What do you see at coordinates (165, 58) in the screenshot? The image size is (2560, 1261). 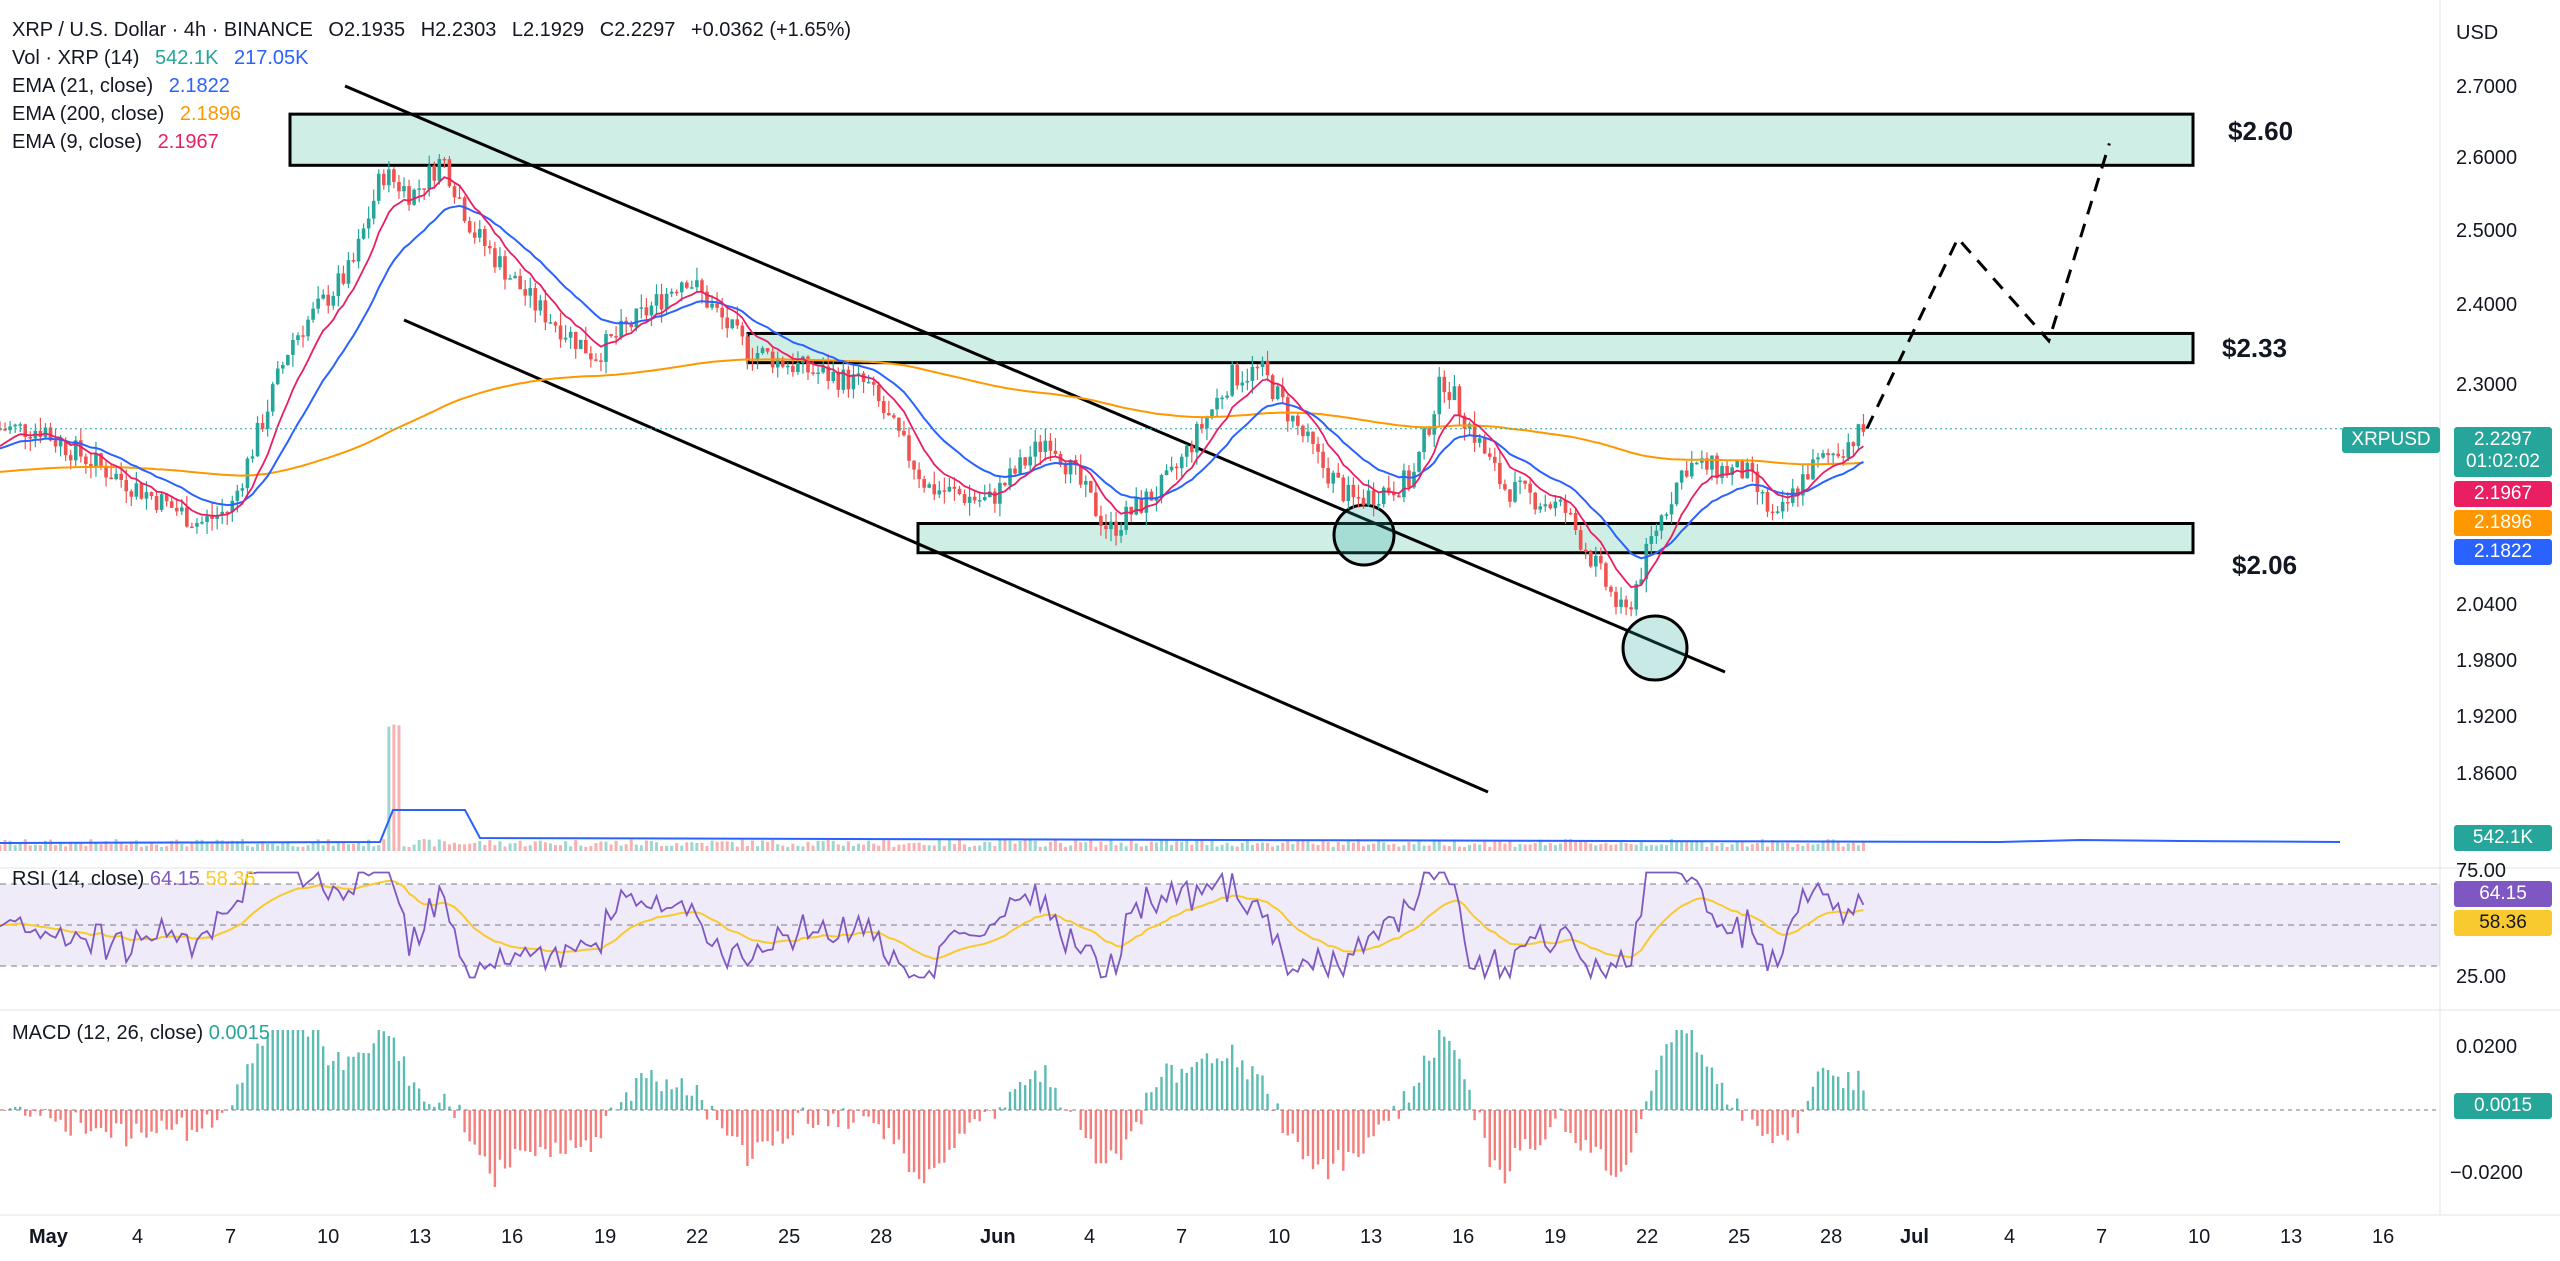 I see `volume-legend: Vol · XRP (14) 542.1K 217.05K` at bounding box center [165, 58].